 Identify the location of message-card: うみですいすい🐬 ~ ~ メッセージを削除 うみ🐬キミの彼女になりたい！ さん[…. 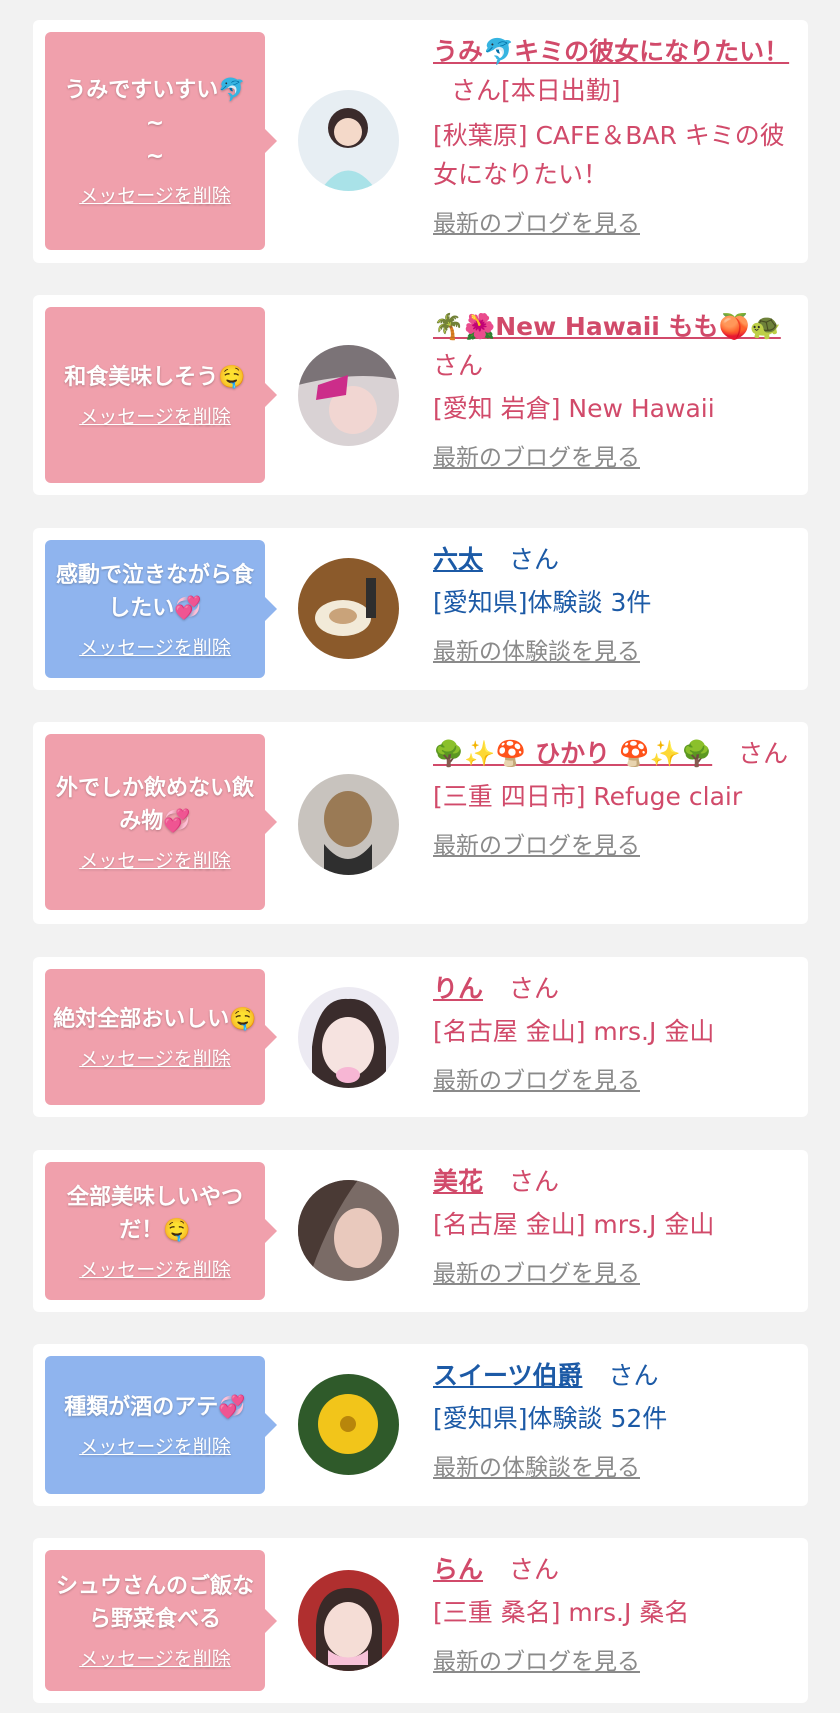
(420, 141).